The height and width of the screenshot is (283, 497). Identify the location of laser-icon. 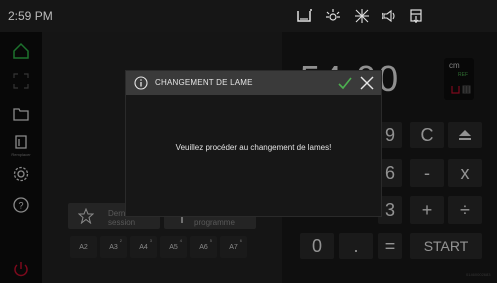
(362, 16).